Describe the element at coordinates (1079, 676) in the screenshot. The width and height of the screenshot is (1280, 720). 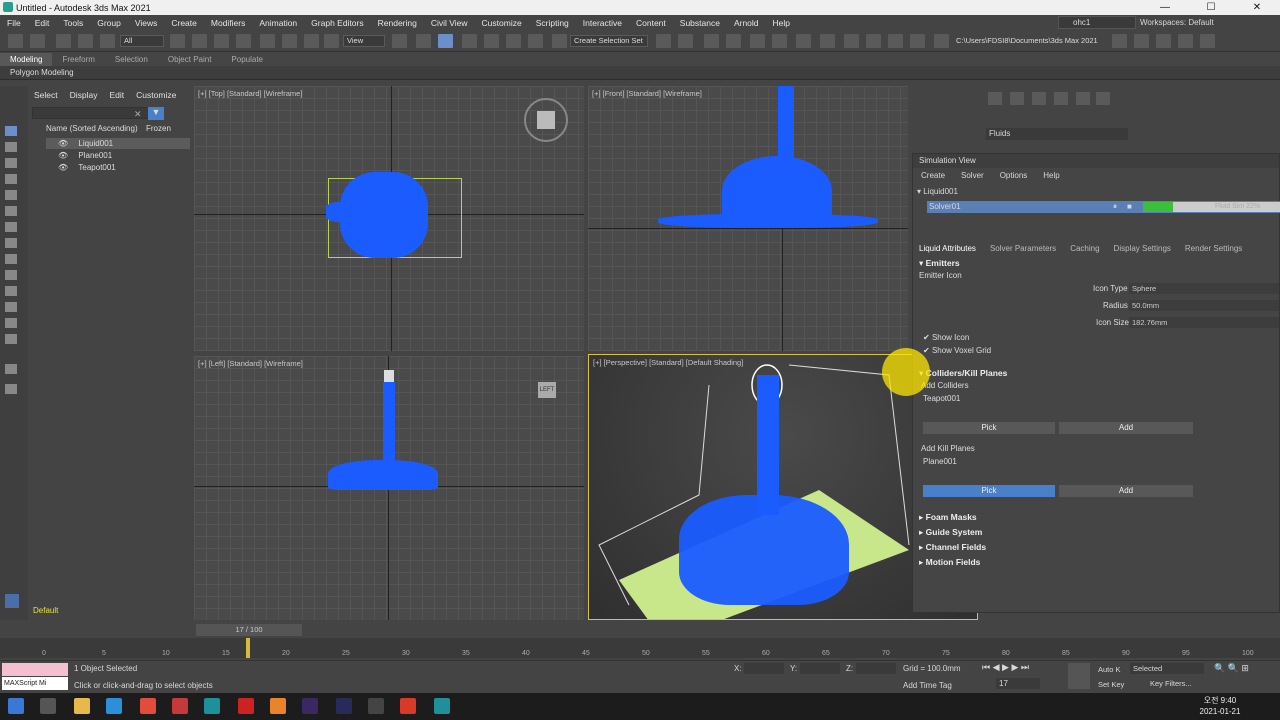
I see `set-key-icon` at that location.